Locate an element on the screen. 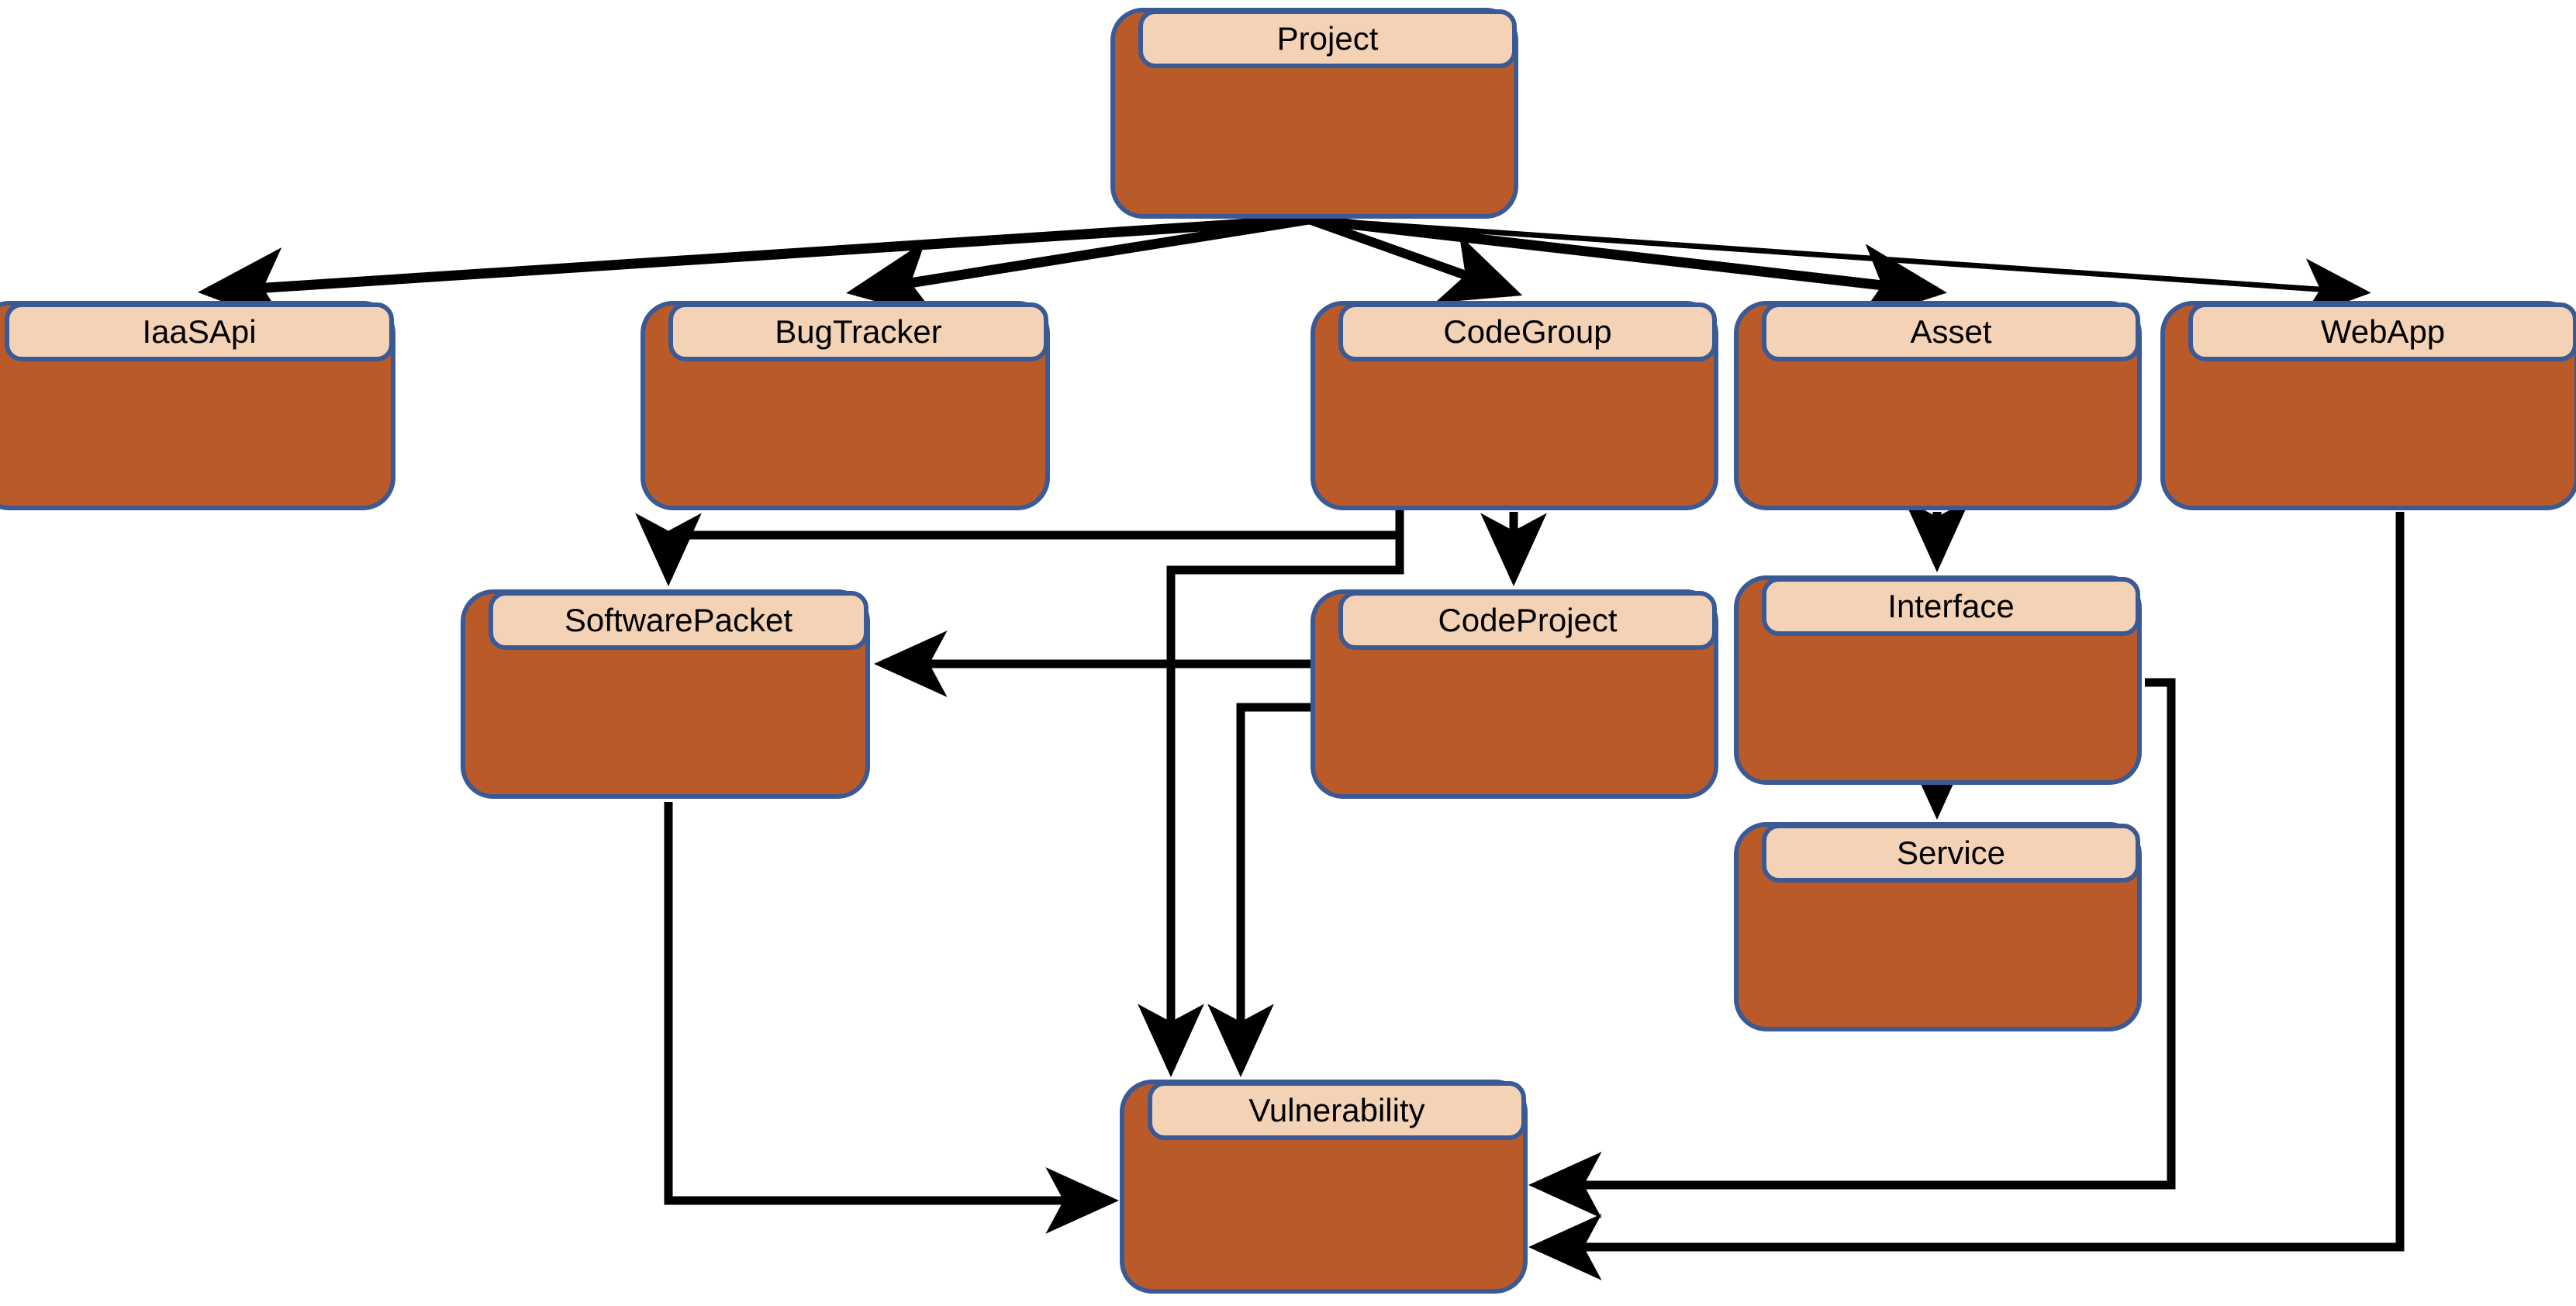 This screenshot has height=1306, width=2576. node-service-header: Service is located at coordinates (1951, 853).